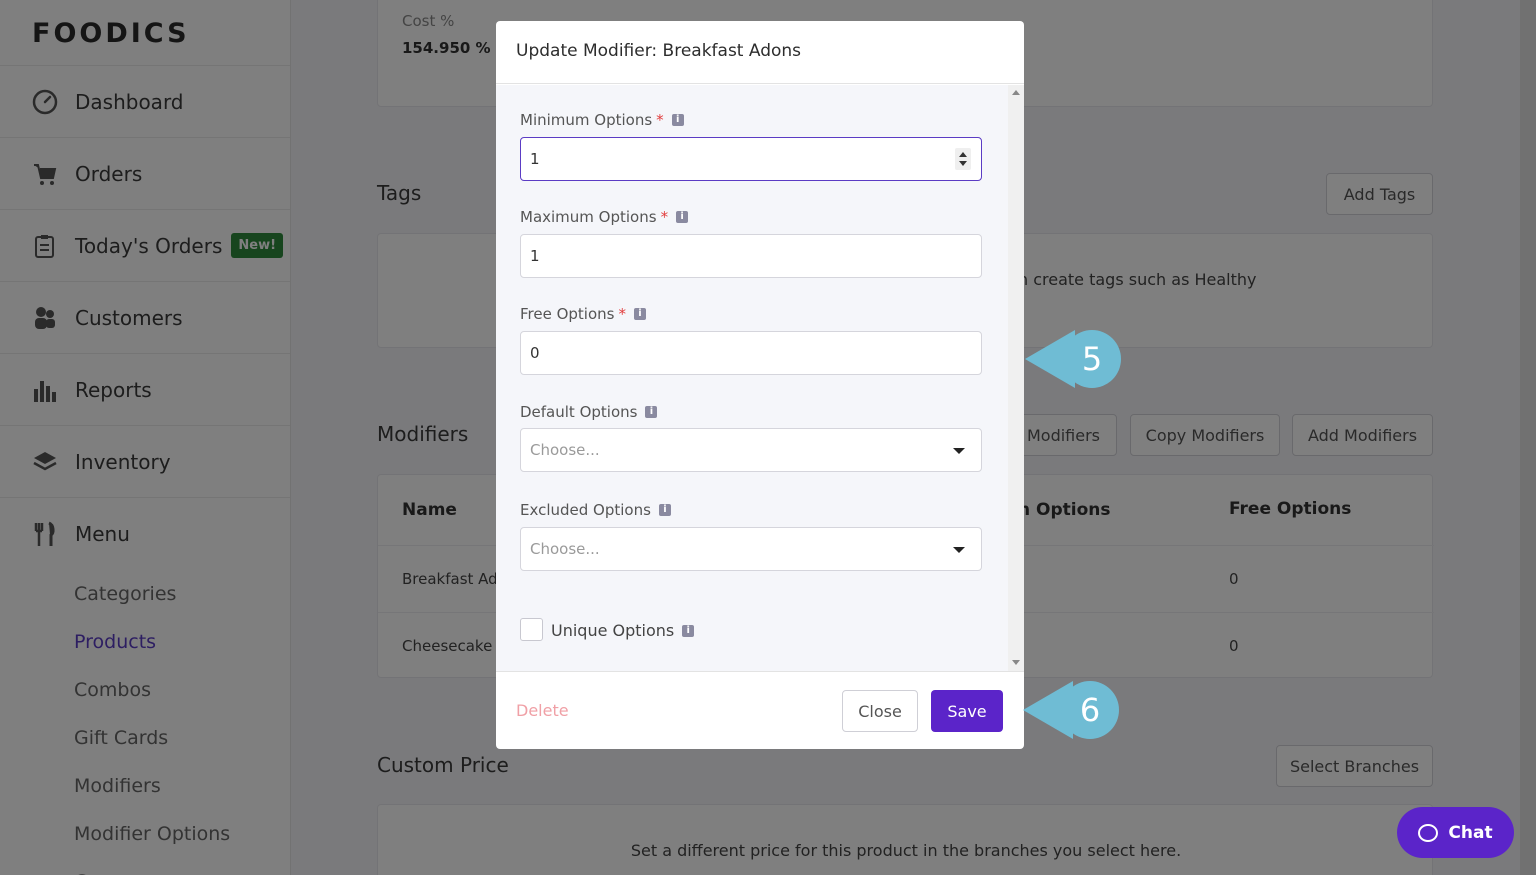  What do you see at coordinates (588, 217) in the screenshot?
I see `field-label-text: Maximum Options` at bounding box center [588, 217].